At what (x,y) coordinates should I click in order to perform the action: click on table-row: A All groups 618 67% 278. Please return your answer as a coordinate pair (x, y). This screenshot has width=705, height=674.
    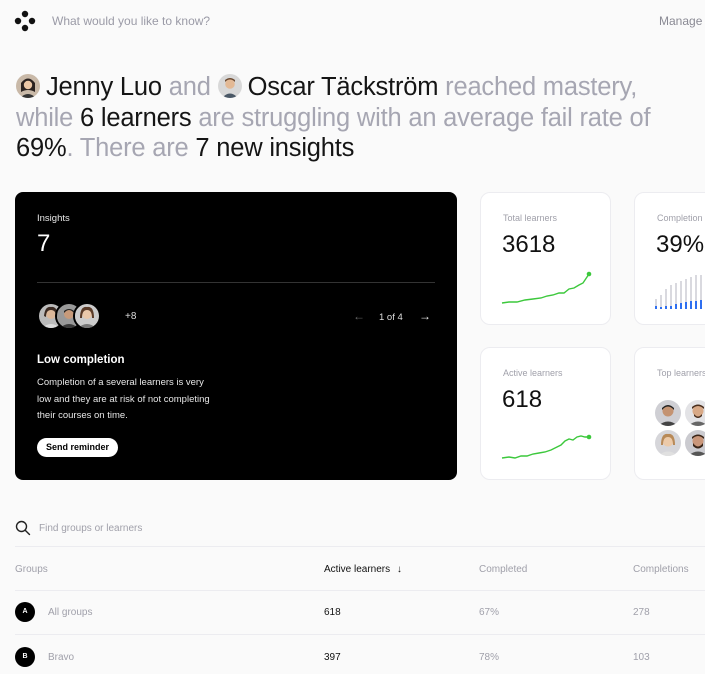
    Looking at the image, I should click on (352, 613).